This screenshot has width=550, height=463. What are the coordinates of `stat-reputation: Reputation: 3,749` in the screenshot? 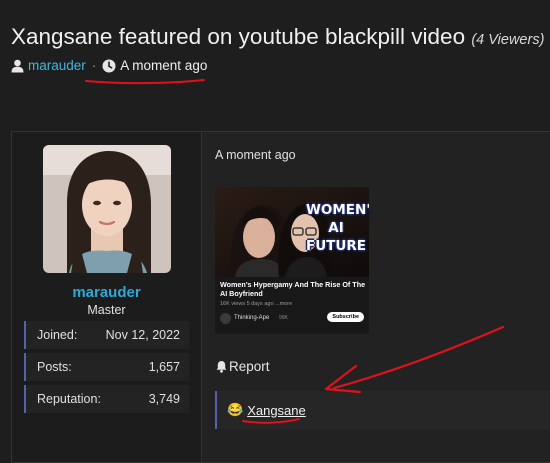 It's located at (106, 399).